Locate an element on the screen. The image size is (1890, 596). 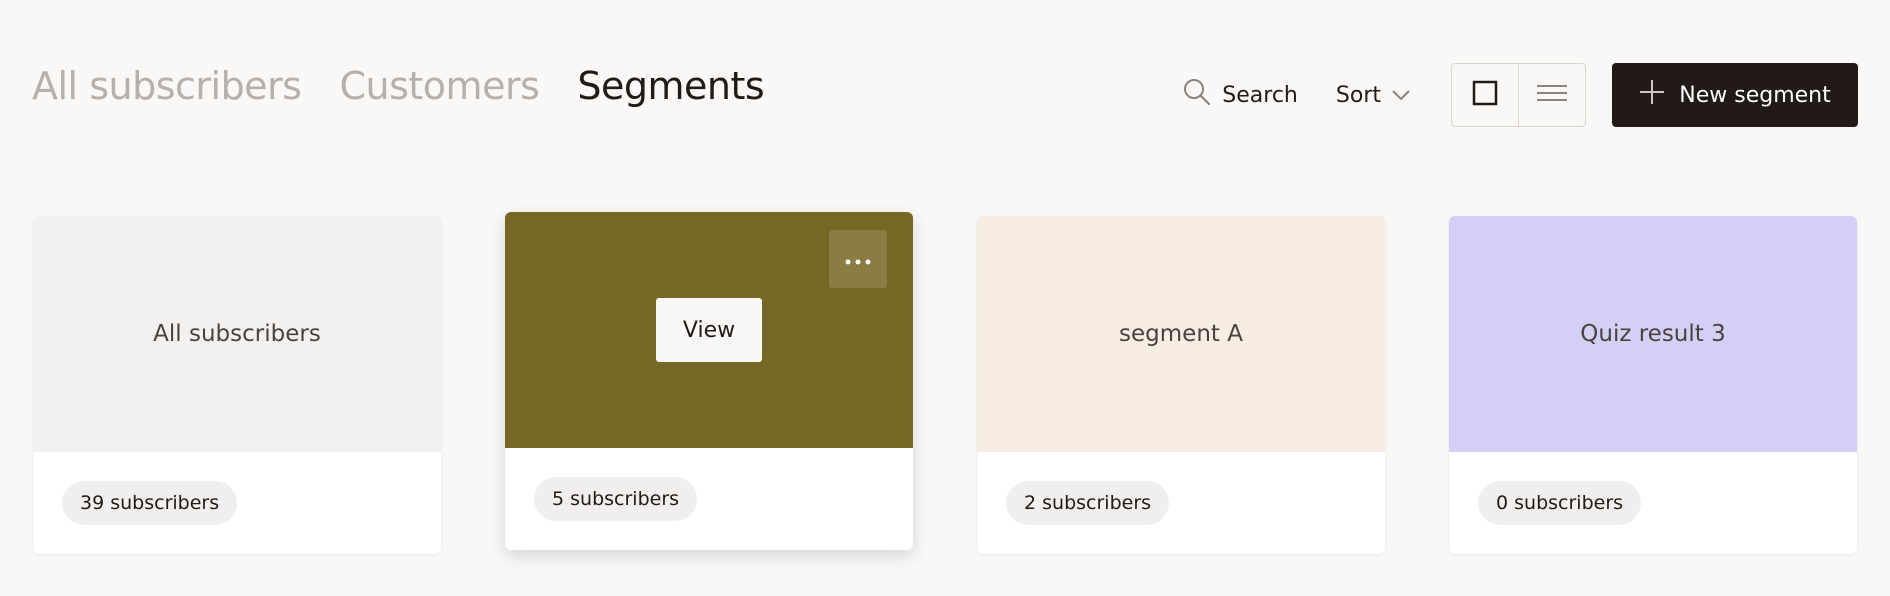
plus-icon is located at coordinates (1652, 95).